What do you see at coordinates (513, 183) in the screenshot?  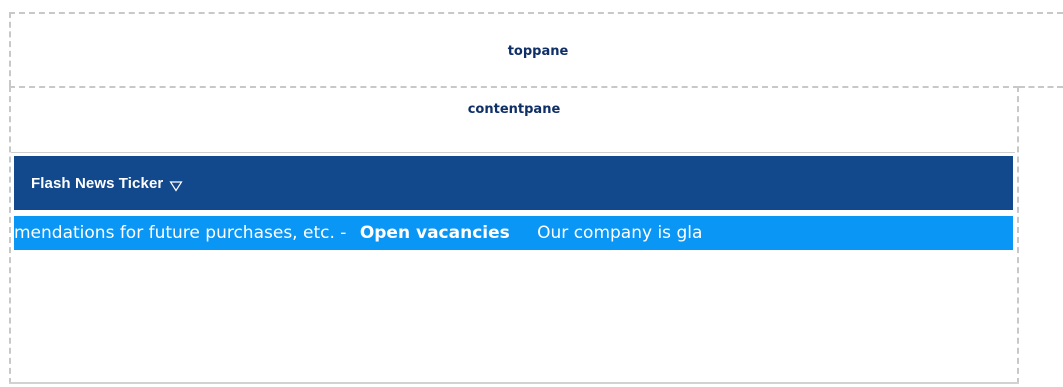 I see `module-header: Flash News Ticker` at bounding box center [513, 183].